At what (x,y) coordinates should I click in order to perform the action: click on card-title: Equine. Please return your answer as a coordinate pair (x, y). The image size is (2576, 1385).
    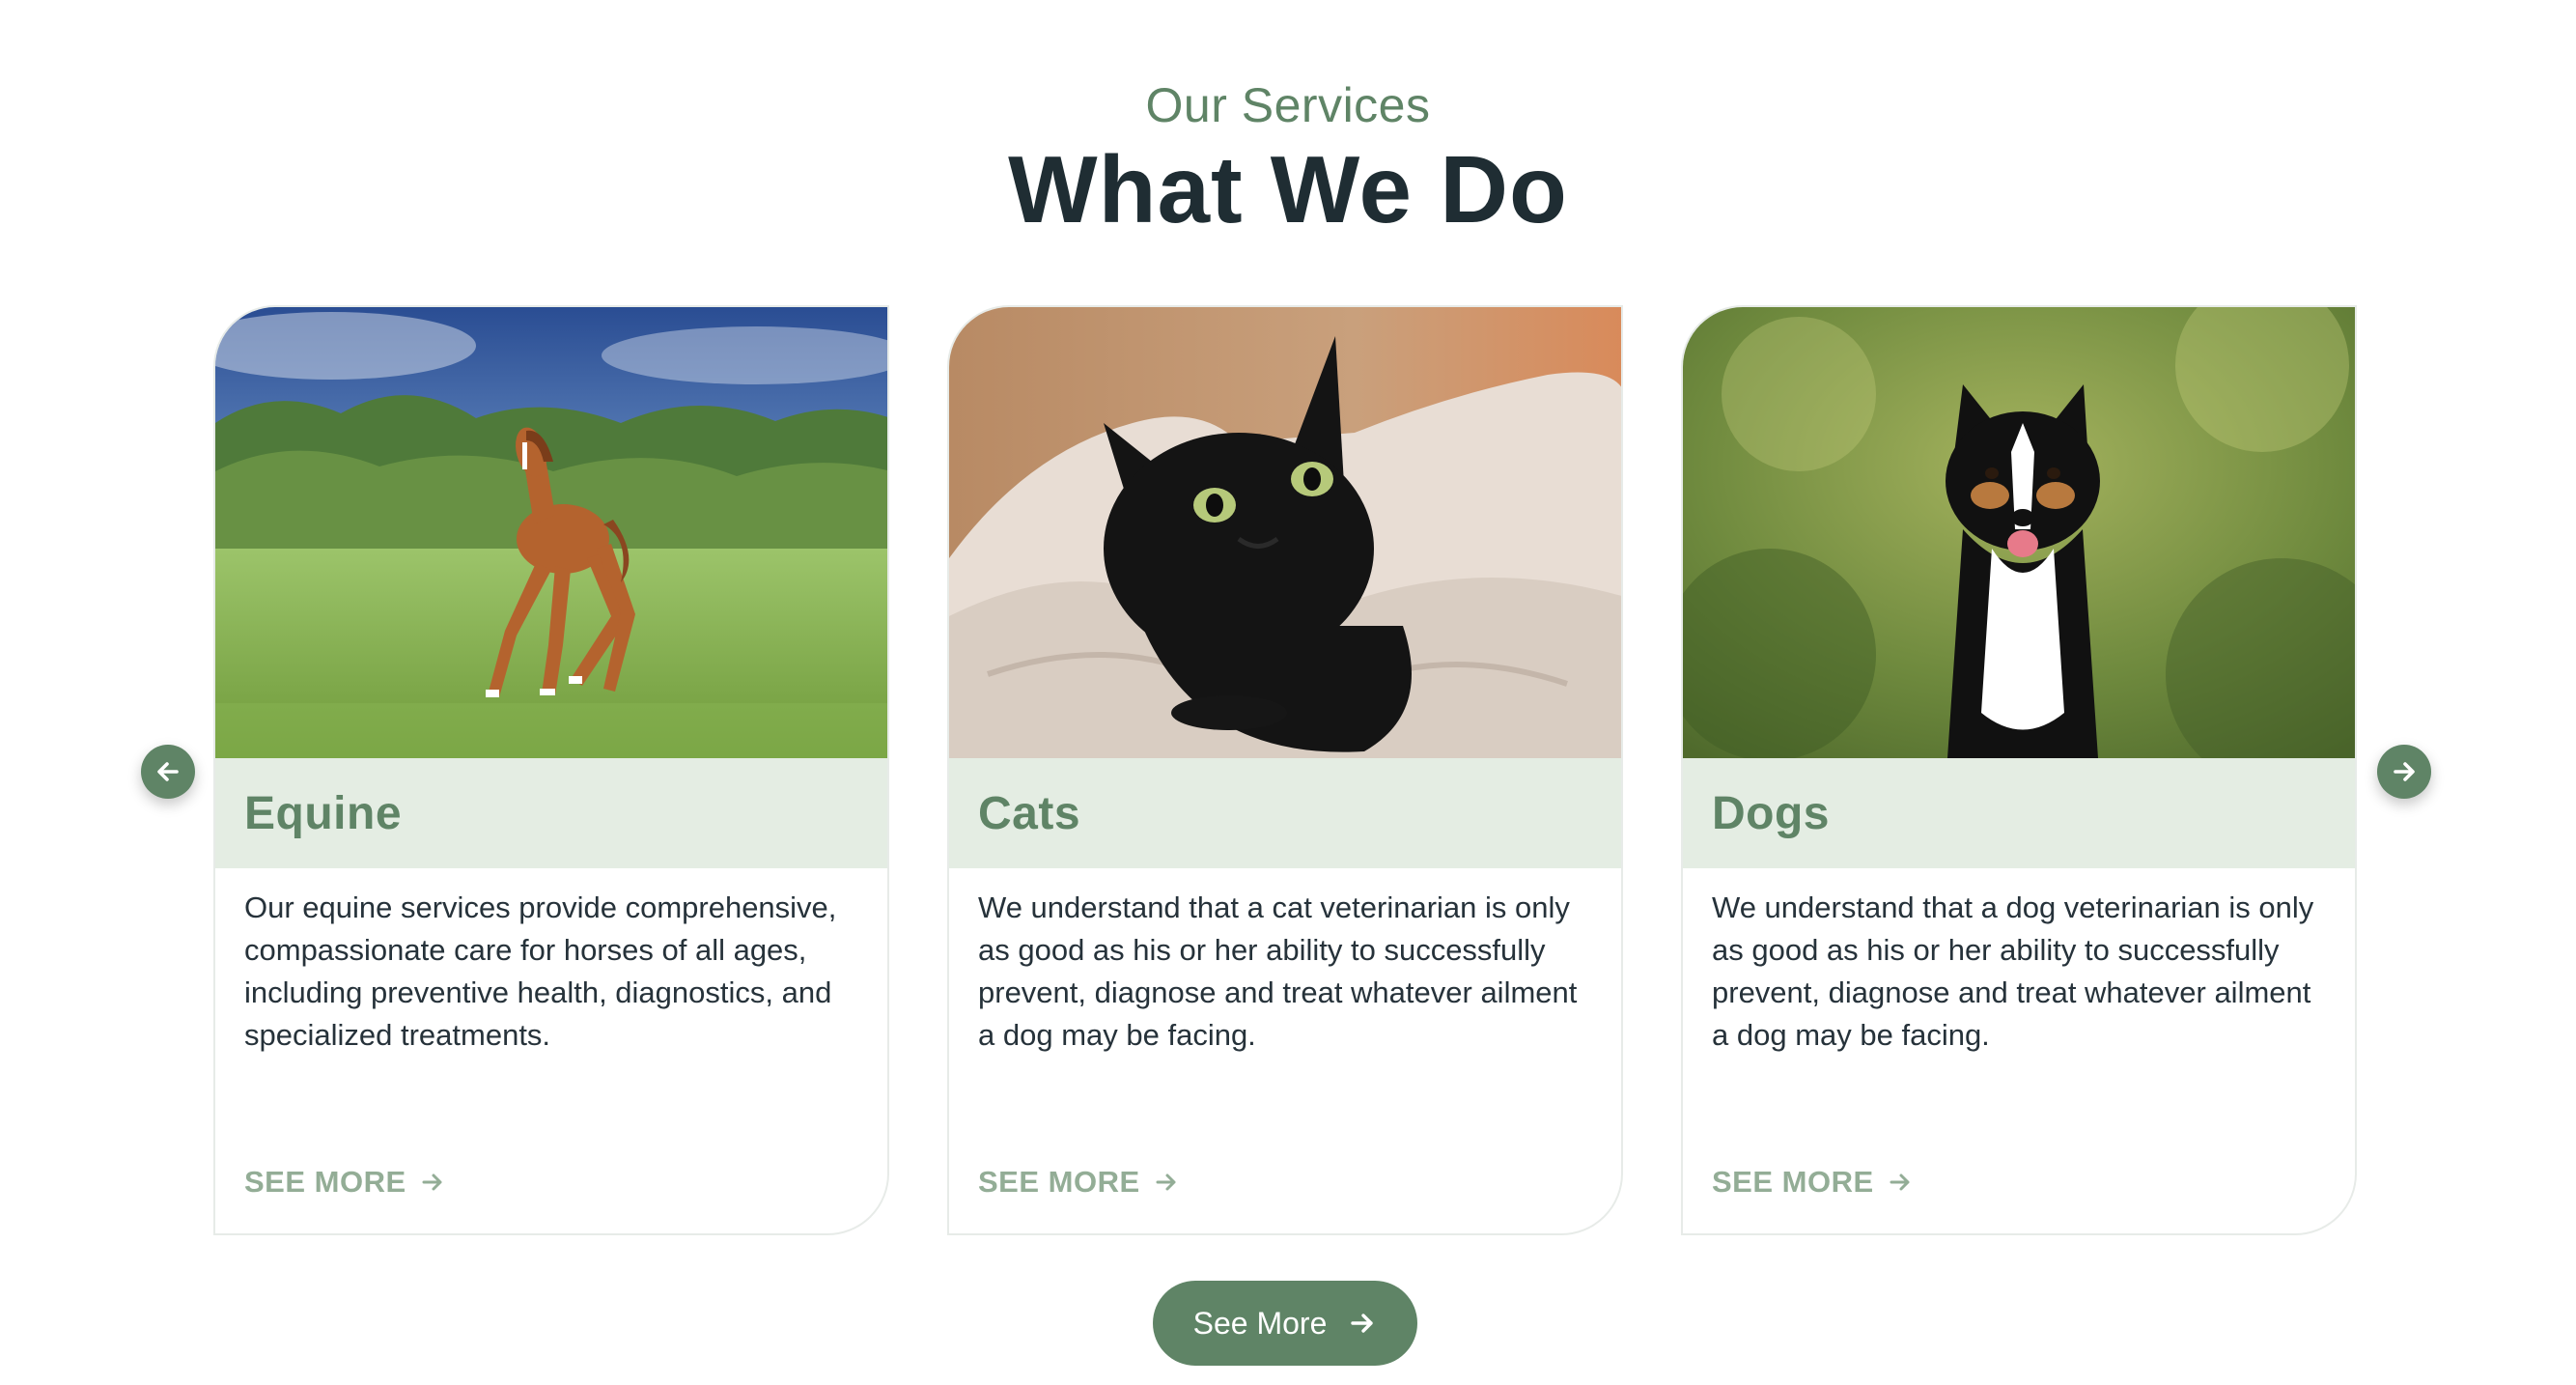
    Looking at the image, I should click on (324, 813).